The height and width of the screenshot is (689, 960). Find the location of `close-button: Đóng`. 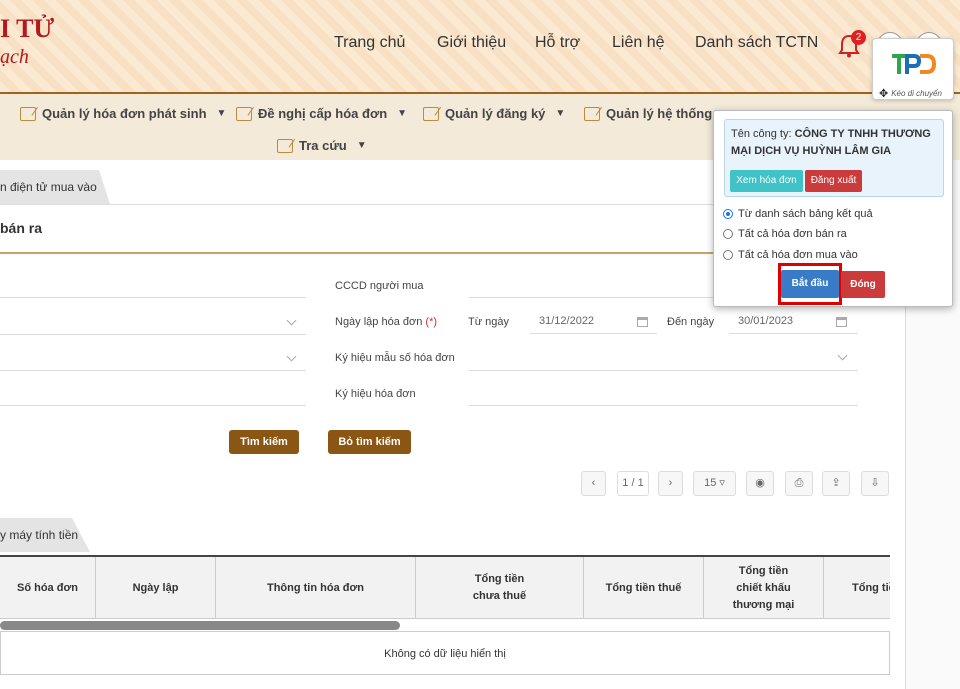

close-button: Đóng is located at coordinates (863, 284).